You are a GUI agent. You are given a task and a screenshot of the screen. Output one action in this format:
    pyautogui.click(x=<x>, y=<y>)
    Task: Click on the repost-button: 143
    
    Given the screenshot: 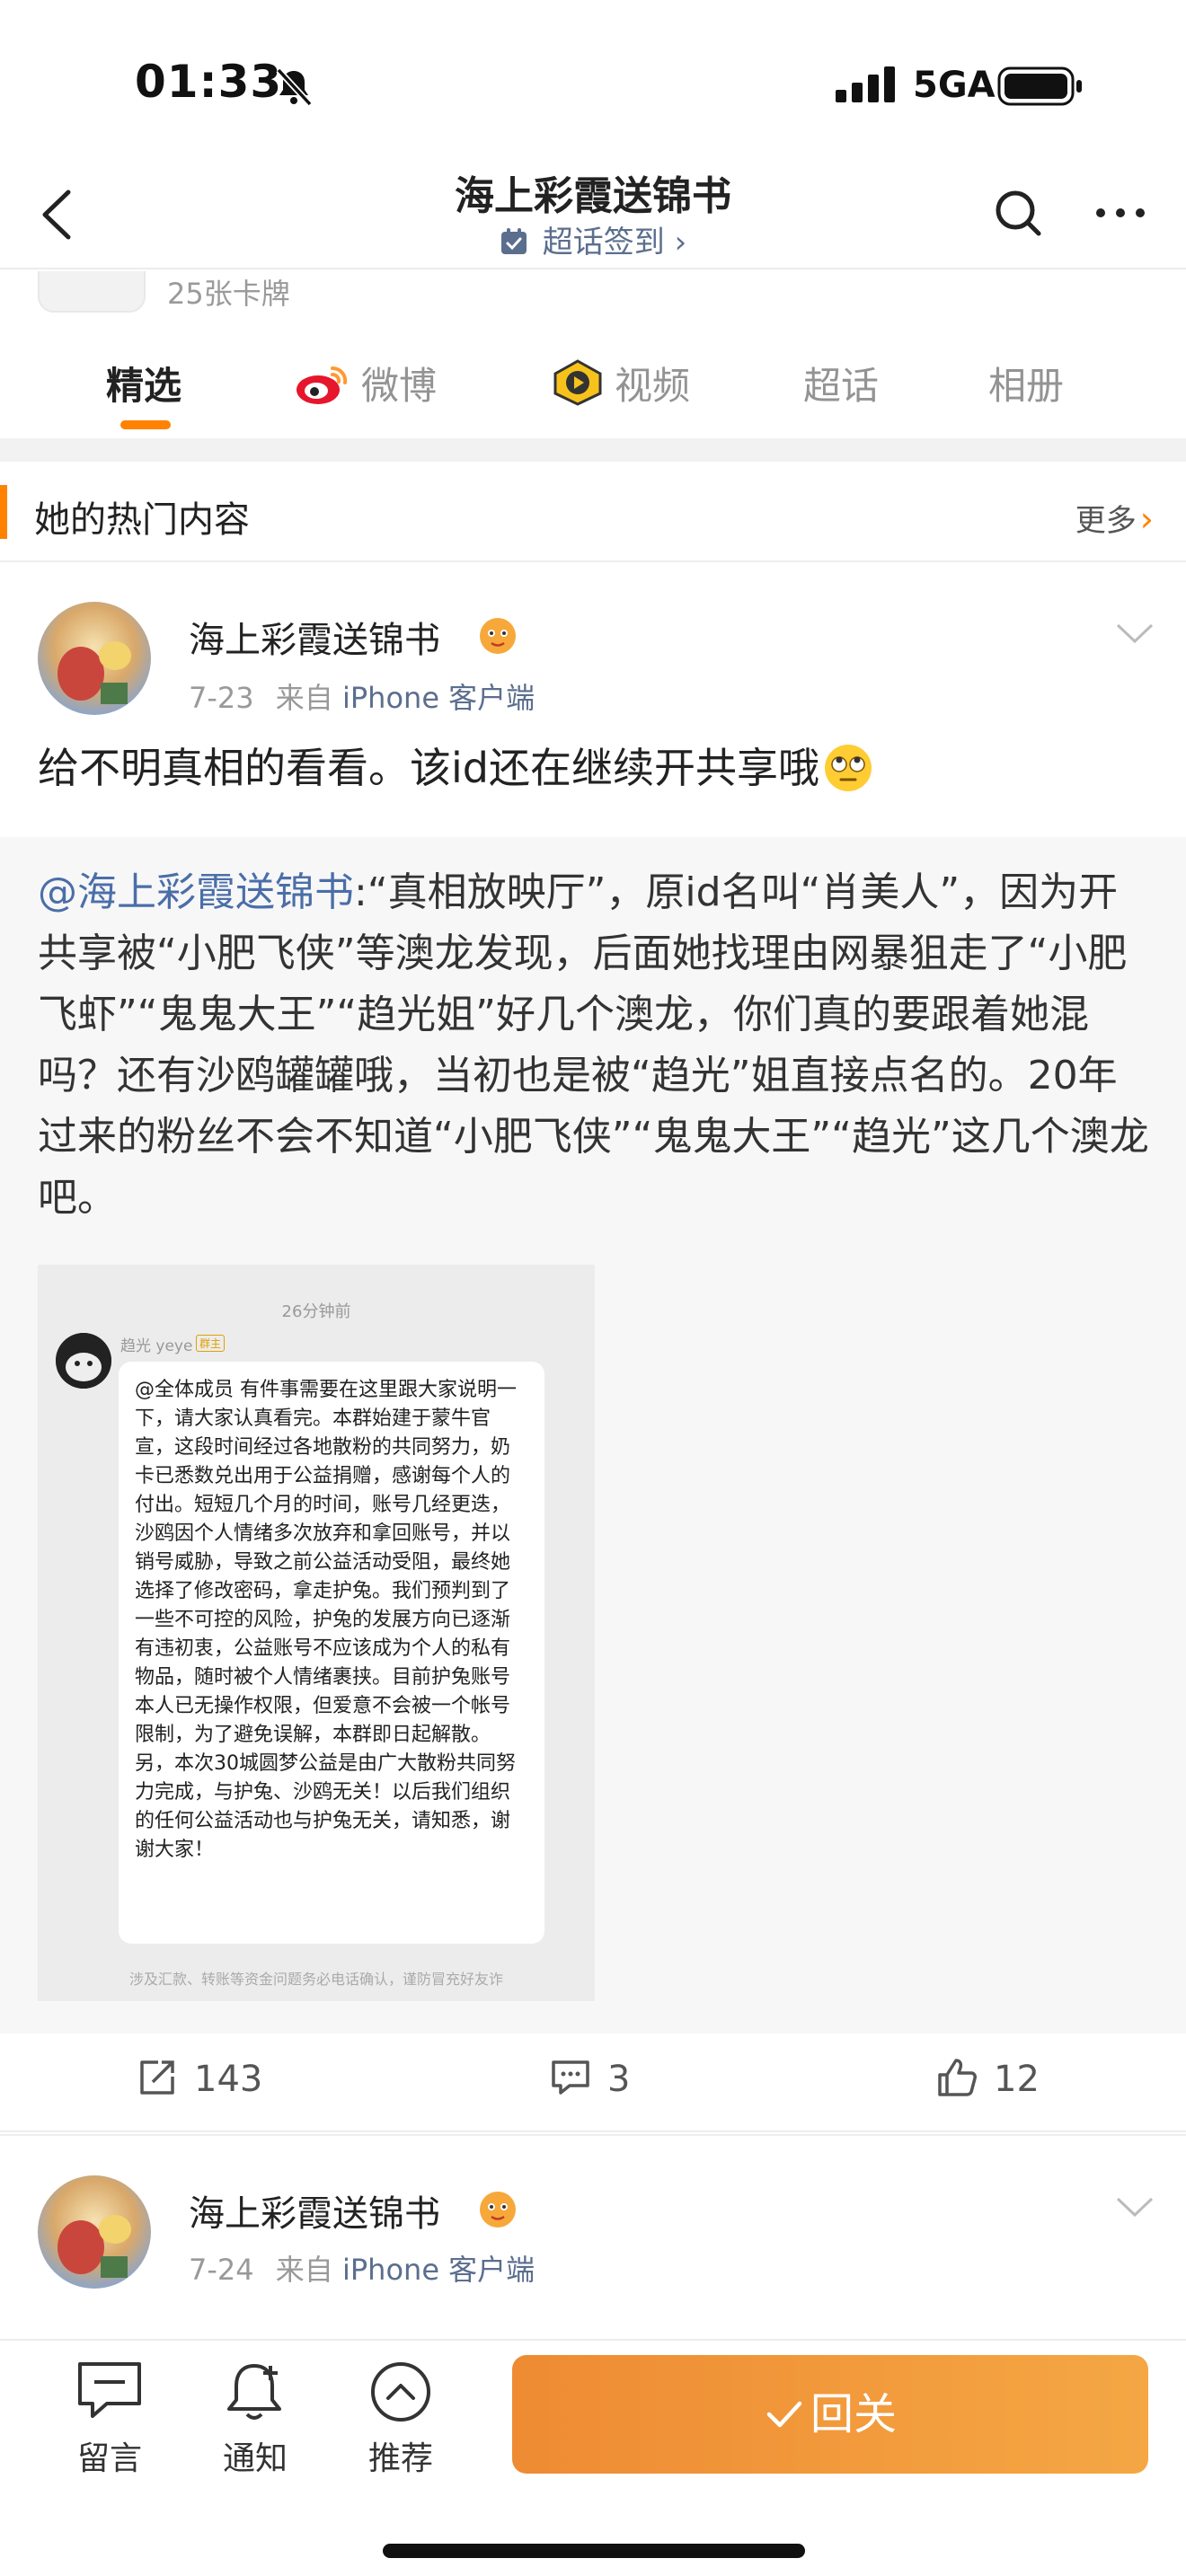 What is the action you would take?
    pyautogui.click(x=199, y=2078)
    